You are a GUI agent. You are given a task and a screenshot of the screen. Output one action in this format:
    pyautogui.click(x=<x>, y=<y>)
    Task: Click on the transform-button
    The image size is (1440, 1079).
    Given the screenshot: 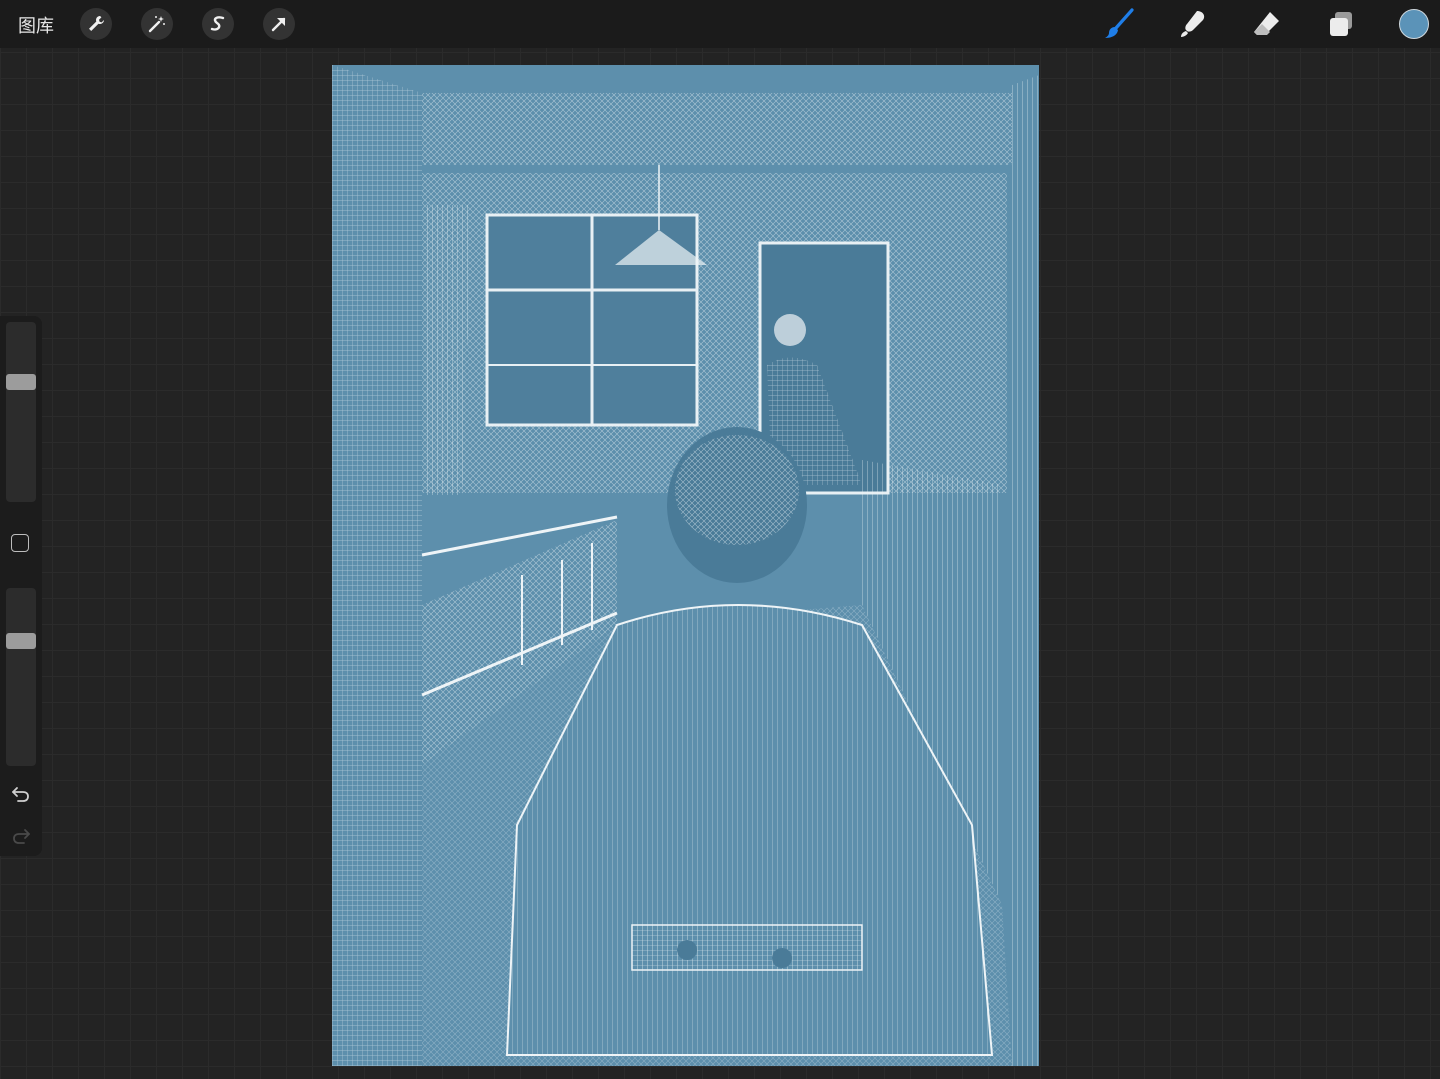 What is the action you would take?
    pyautogui.click(x=279, y=24)
    